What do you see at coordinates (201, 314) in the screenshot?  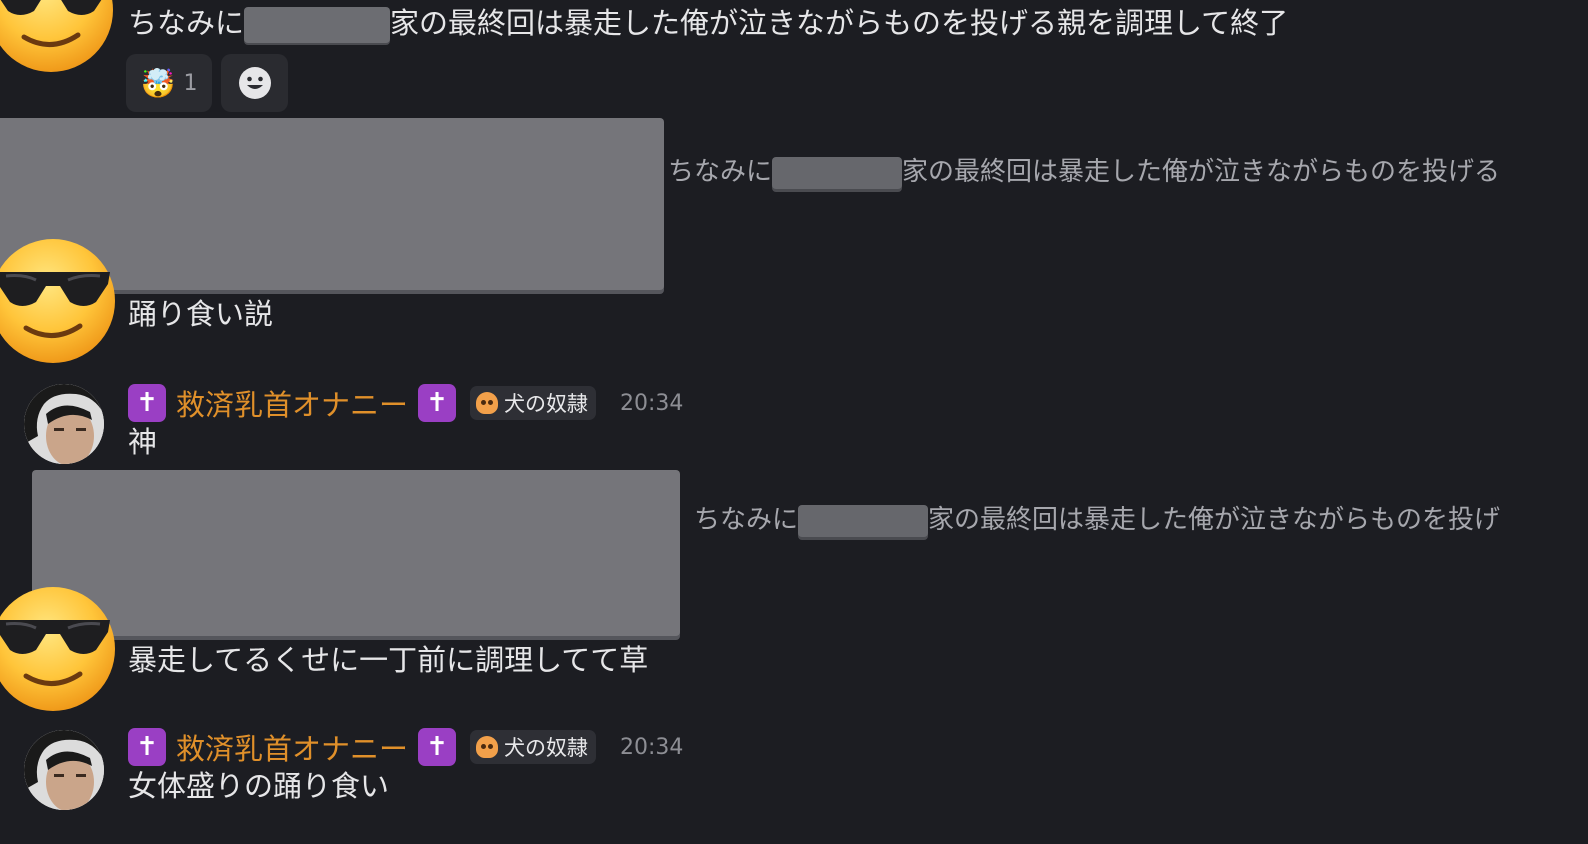 I see `message-text: 踊り食い説` at bounding box center [201, 314].